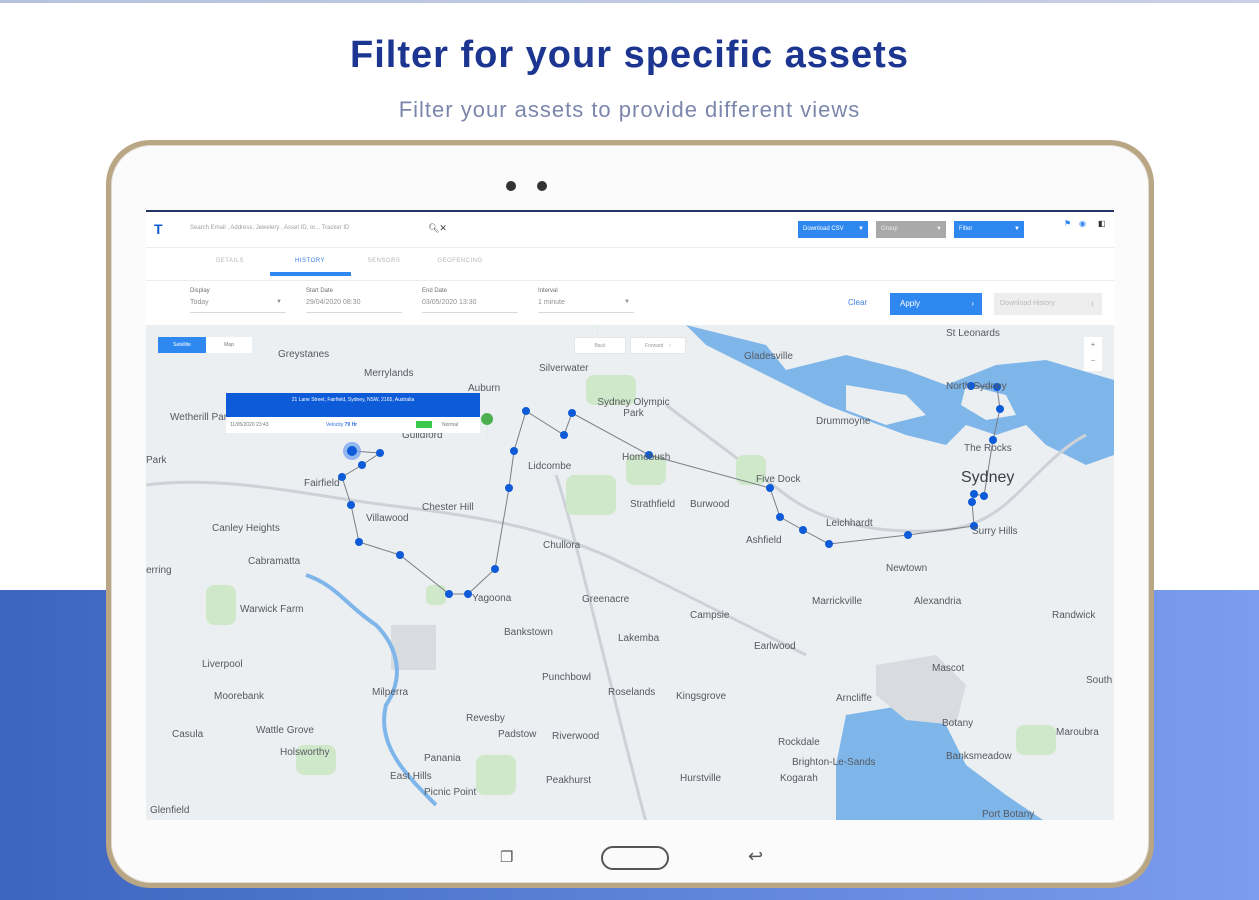  Describe the element at coordinates (487, 428) in the screenshot. I see `map-pin-icon` at that location.